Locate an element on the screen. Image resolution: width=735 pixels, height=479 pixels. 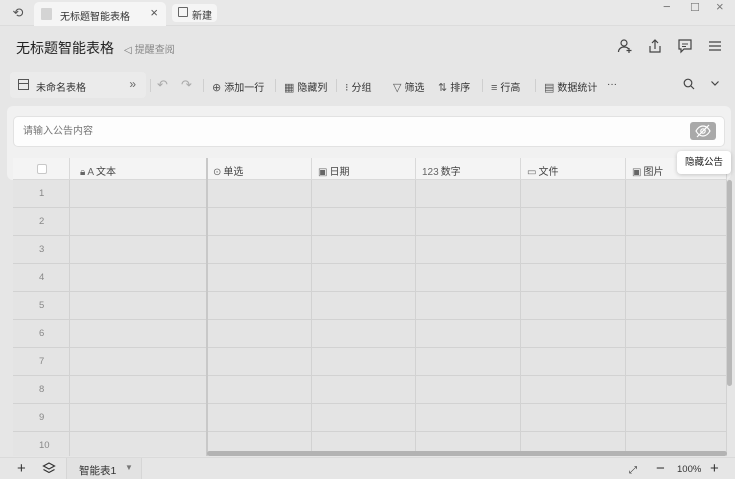
add-user-icon is located at coordinates (625, 47).